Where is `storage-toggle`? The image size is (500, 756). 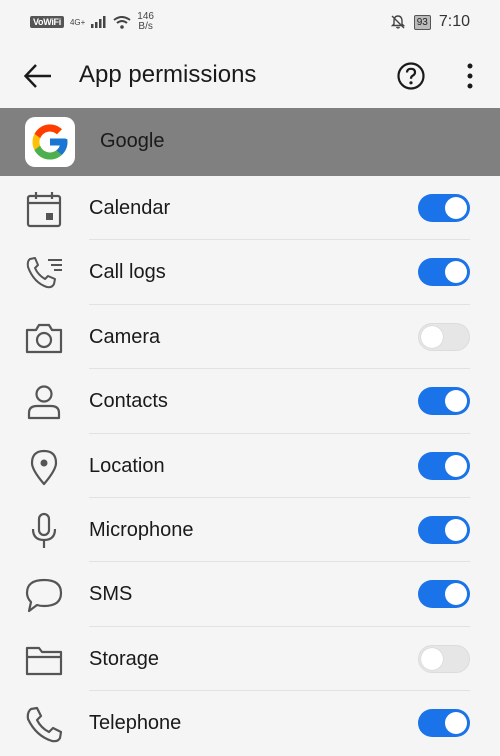 storage-toggle is located at coordinates (444, 658).